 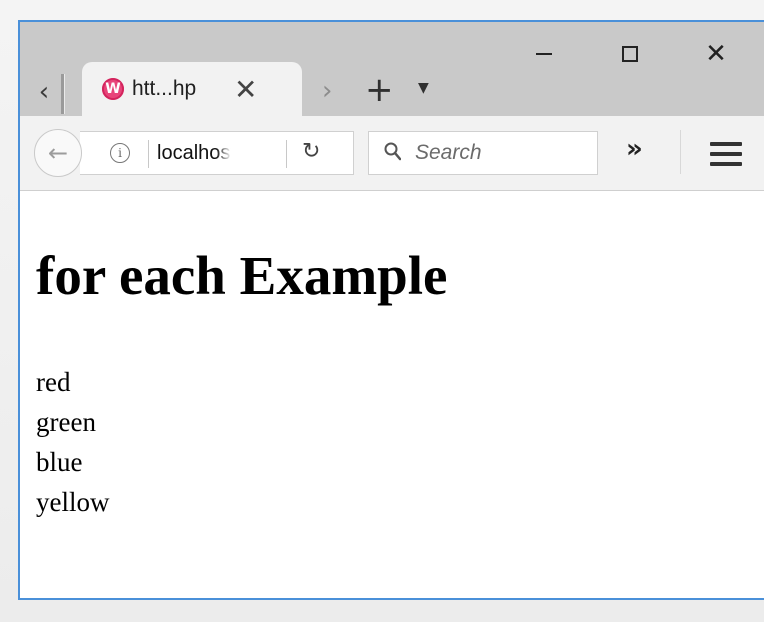 I want to click on list-item: red, so click(x=53, y=382).